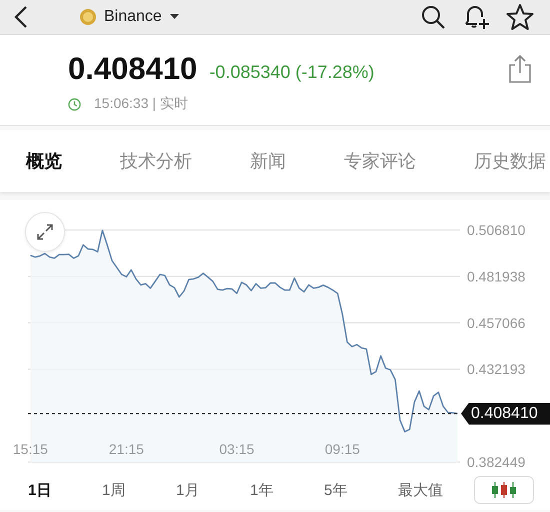 The image size is (550, 512). Describe the element at coordinates (174, 17) in the screenshot. I see `caret-icon` at that location.